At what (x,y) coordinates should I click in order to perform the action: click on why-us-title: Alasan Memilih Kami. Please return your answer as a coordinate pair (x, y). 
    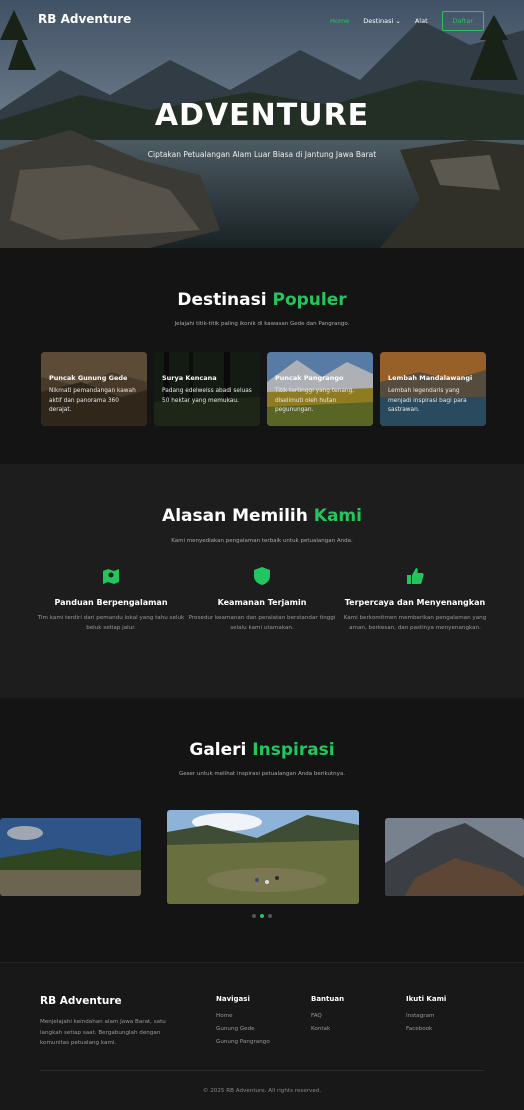
    Looking at the image, I should click on (262, 516).